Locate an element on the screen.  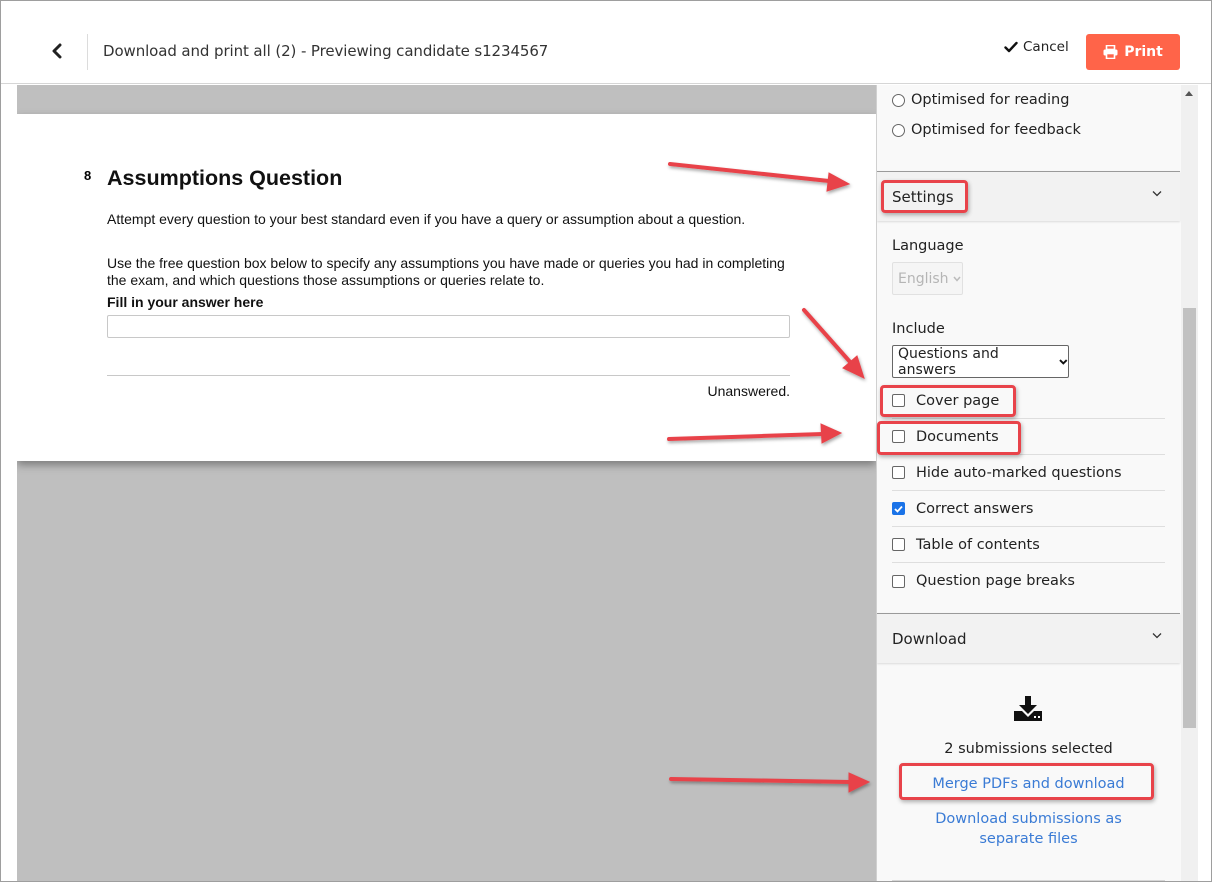
language-select: English is located at coordinates (927, 278).